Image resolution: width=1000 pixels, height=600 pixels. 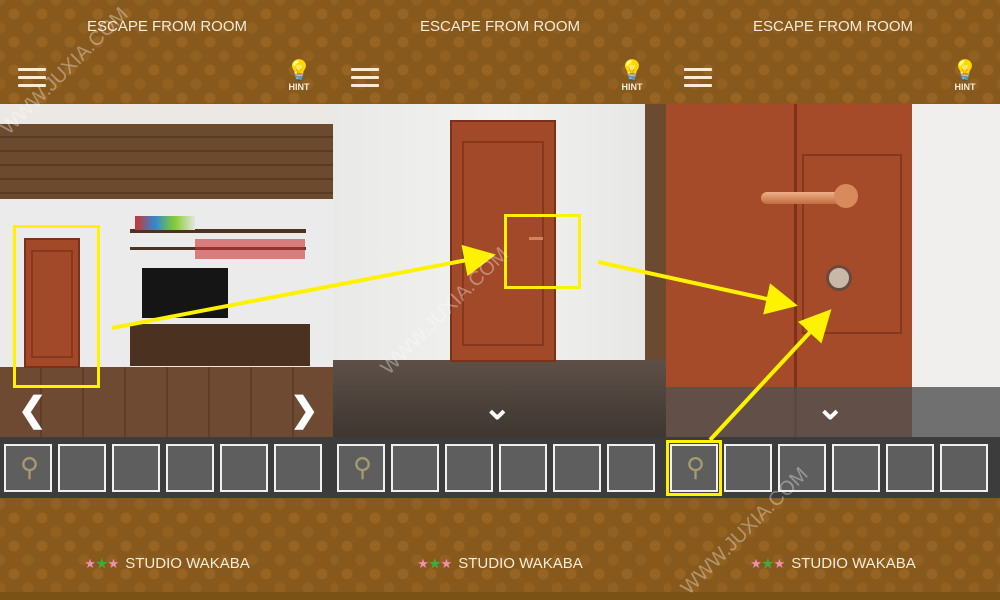 I want to click on left-arrow-button: ❮, so click(x=32, y=410).